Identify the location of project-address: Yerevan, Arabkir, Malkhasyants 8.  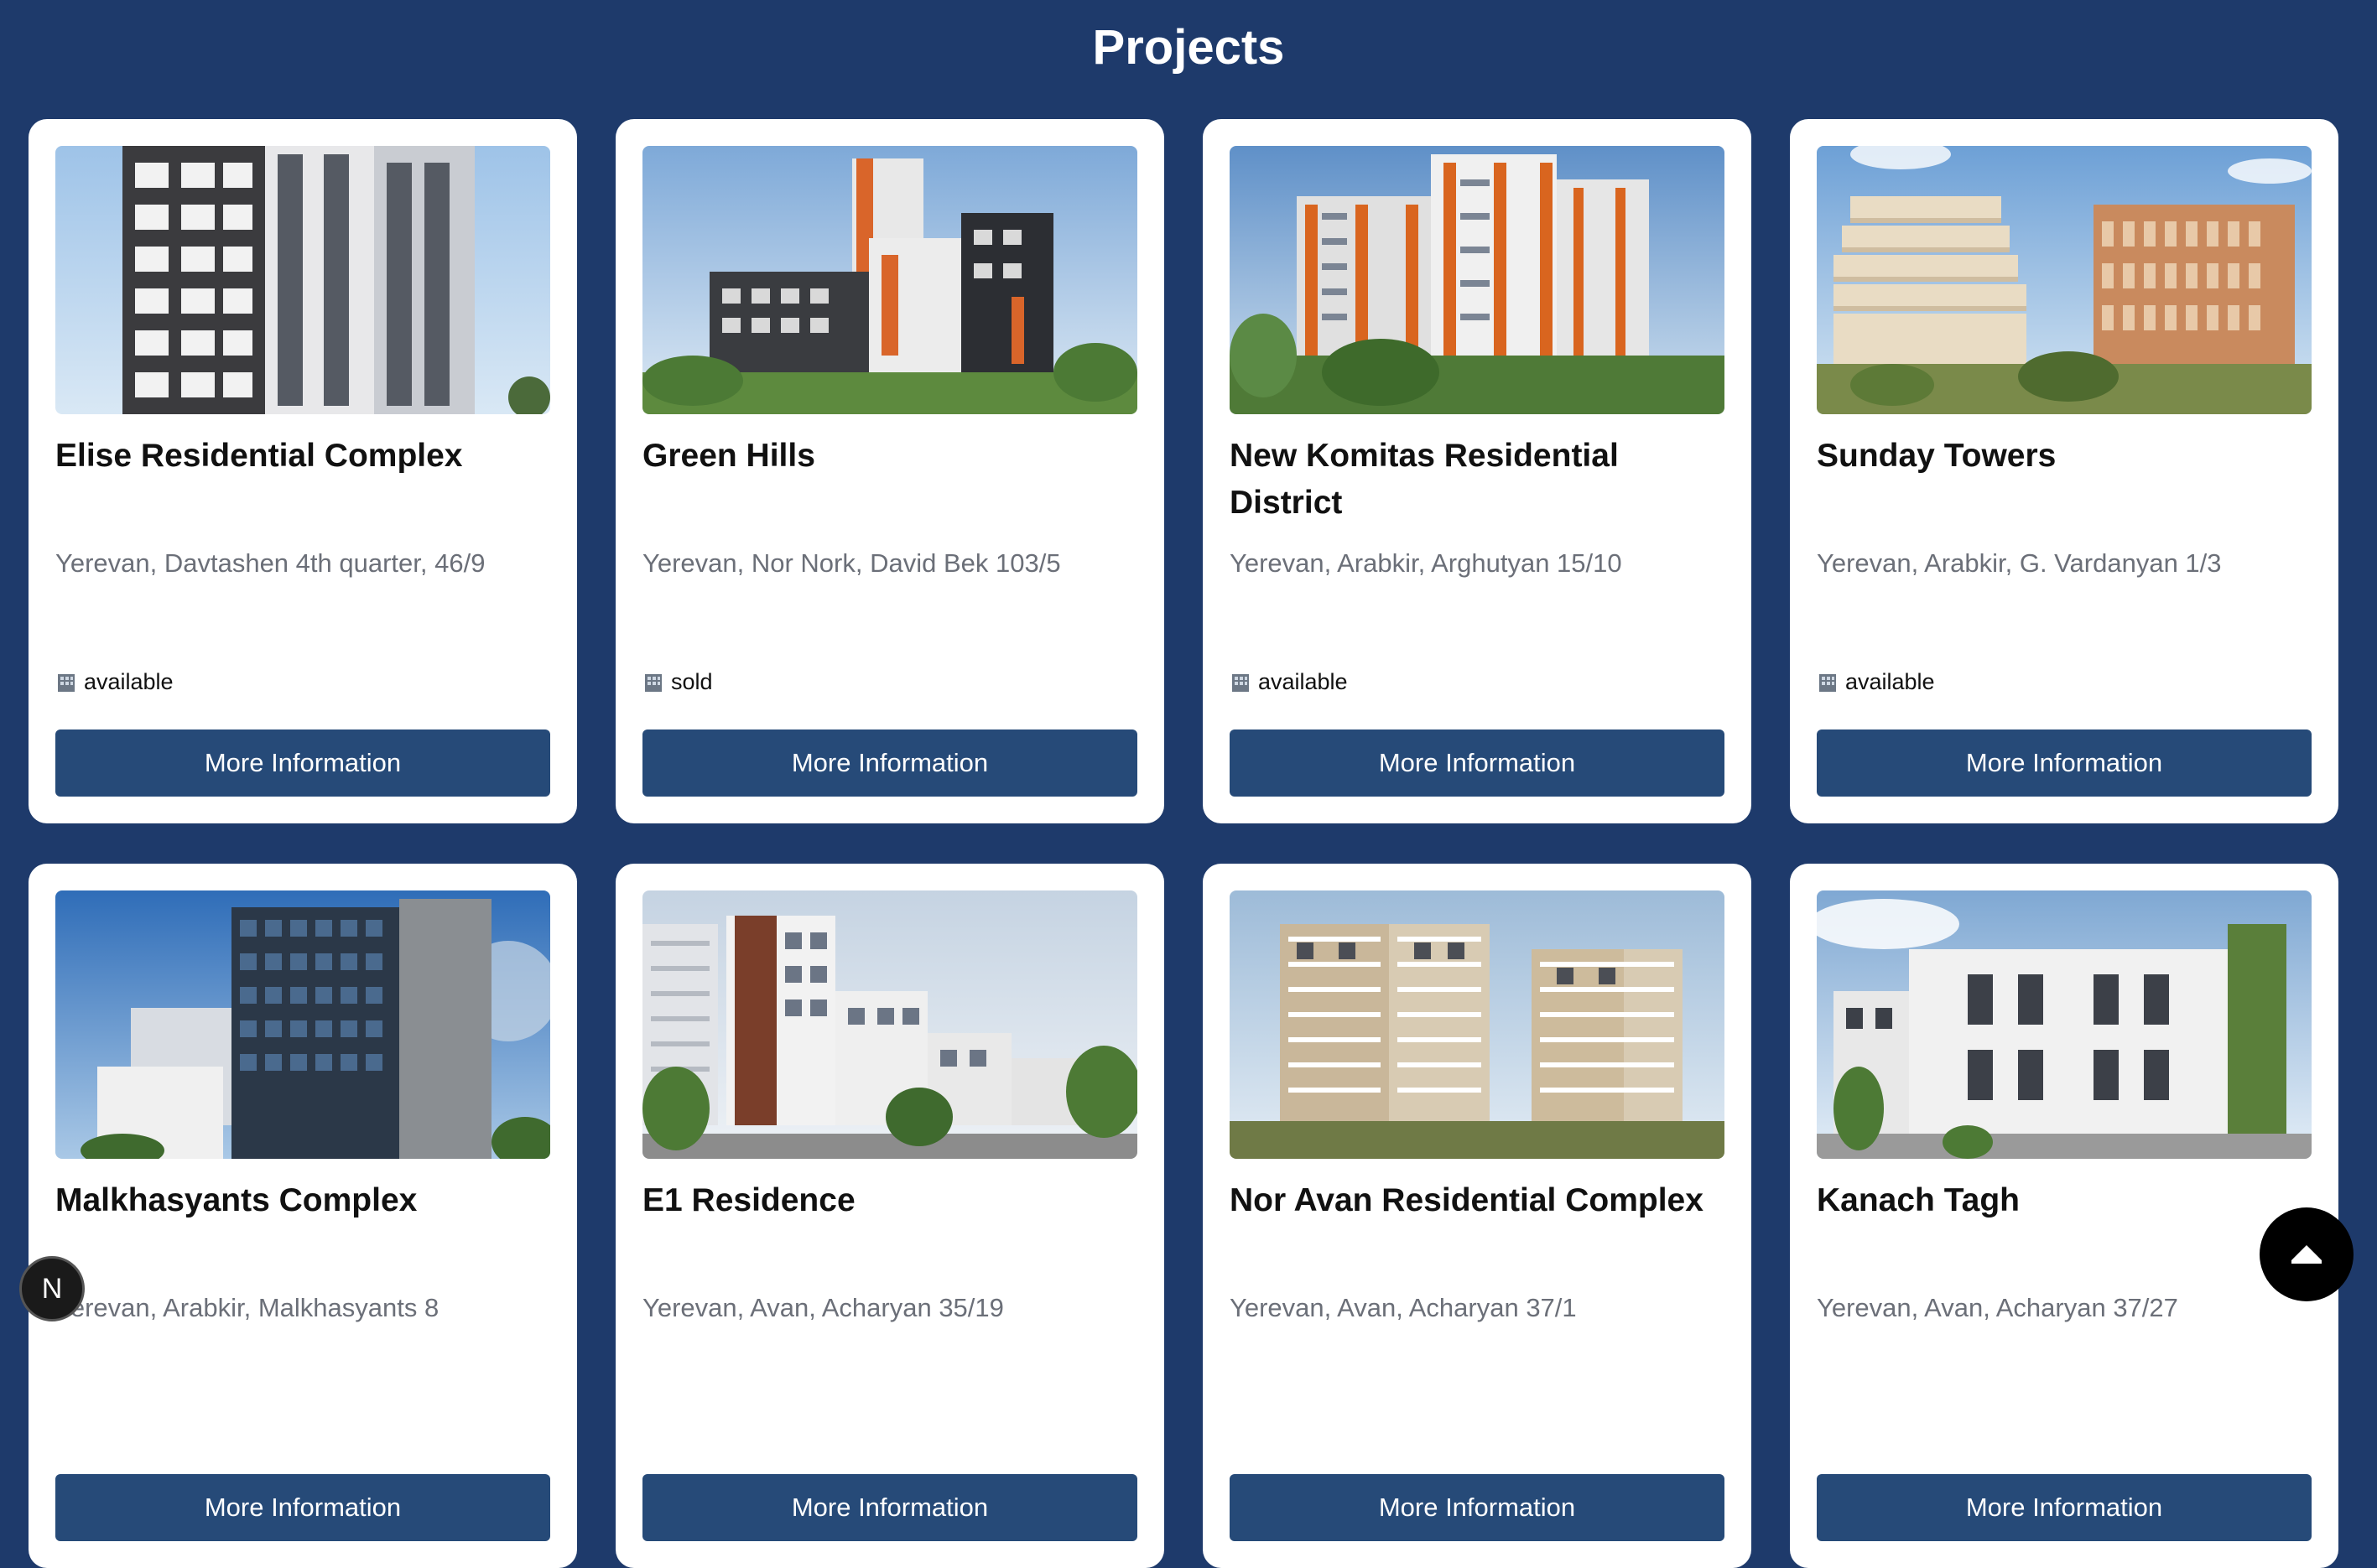
(247, 1307).